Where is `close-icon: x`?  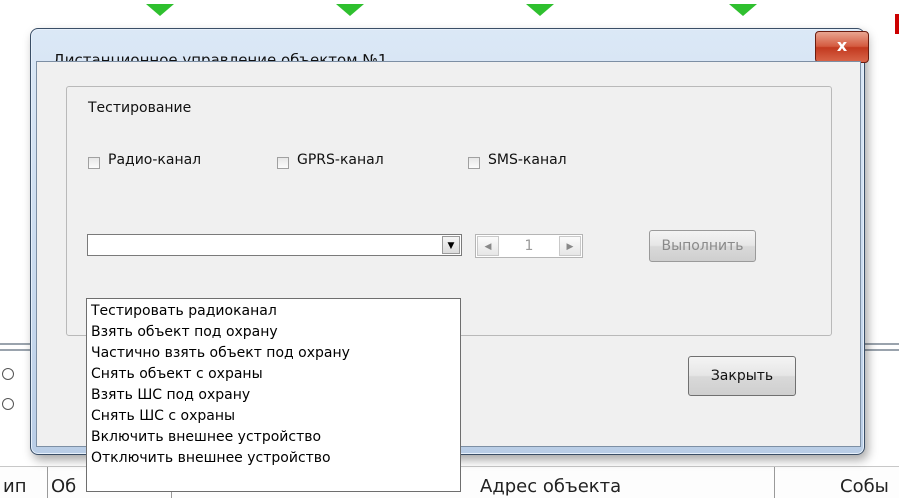 close-icon: x is located at coordinates (842, 45).